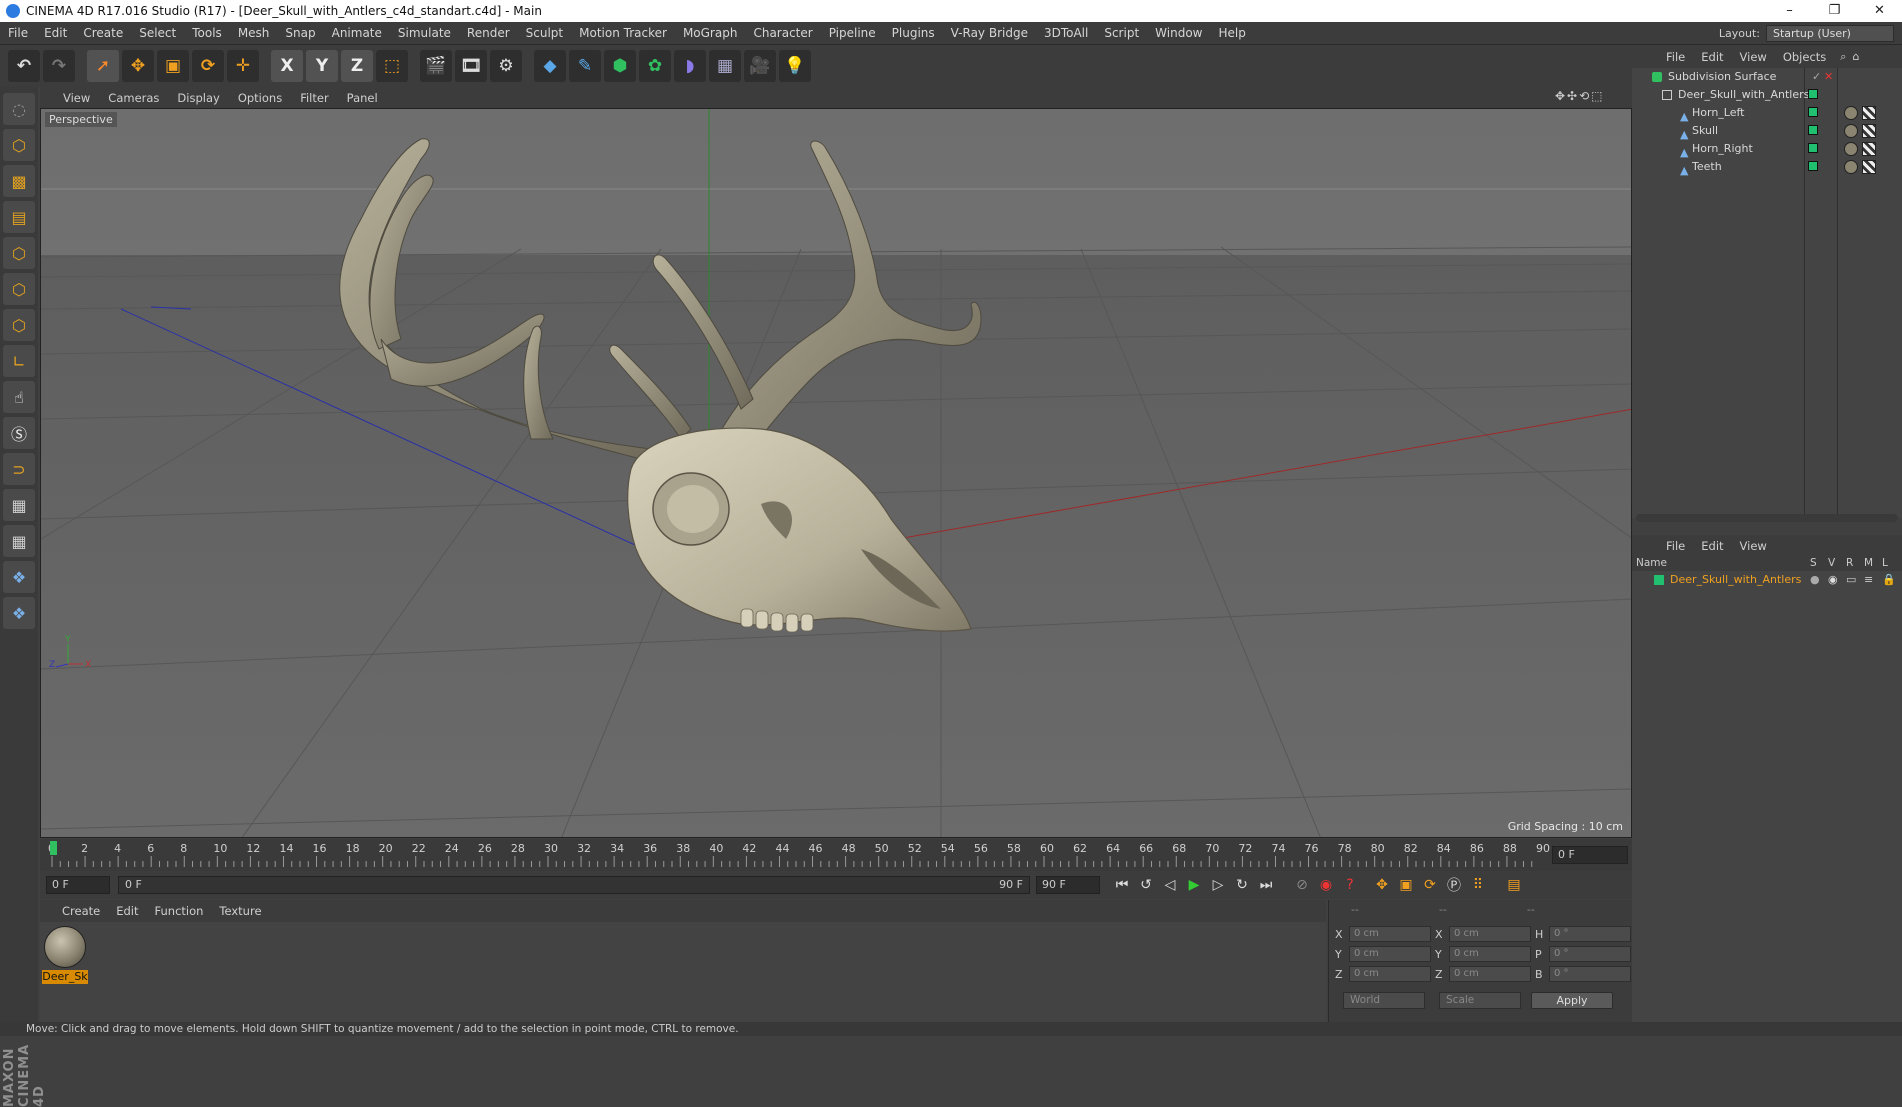 This screenshot has width=1902, height=1107. What do you see at coordinates (1178, 33) in the screenshot?
I see `menu-window: Window` at bounding box center [1178, 33].